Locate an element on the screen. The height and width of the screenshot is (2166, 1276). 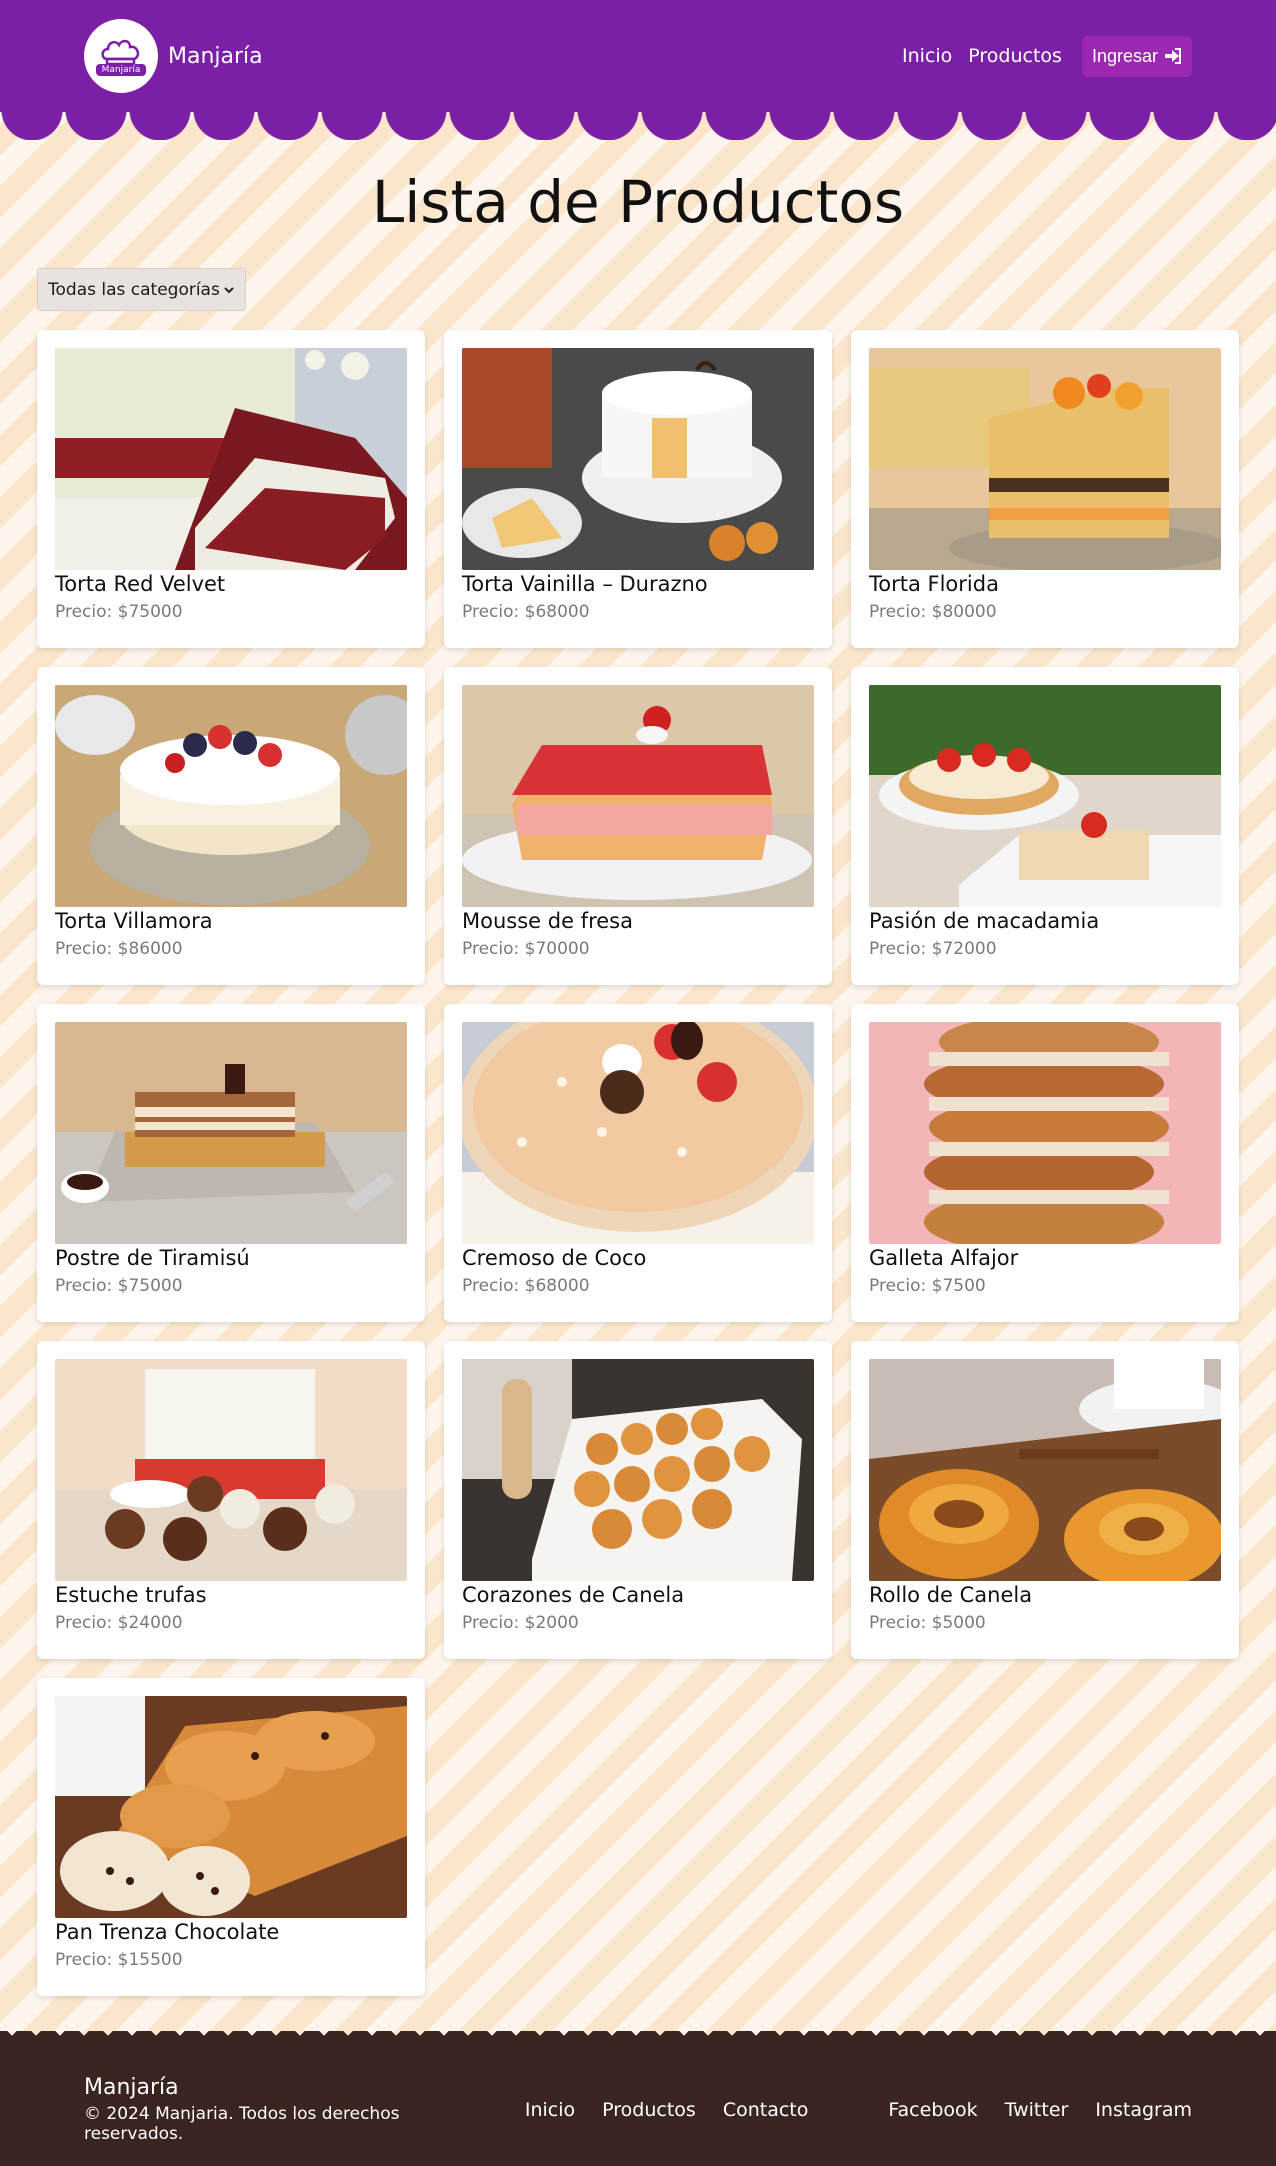
product-price: Precio: $24000 is located at coordinates (119, 1623).